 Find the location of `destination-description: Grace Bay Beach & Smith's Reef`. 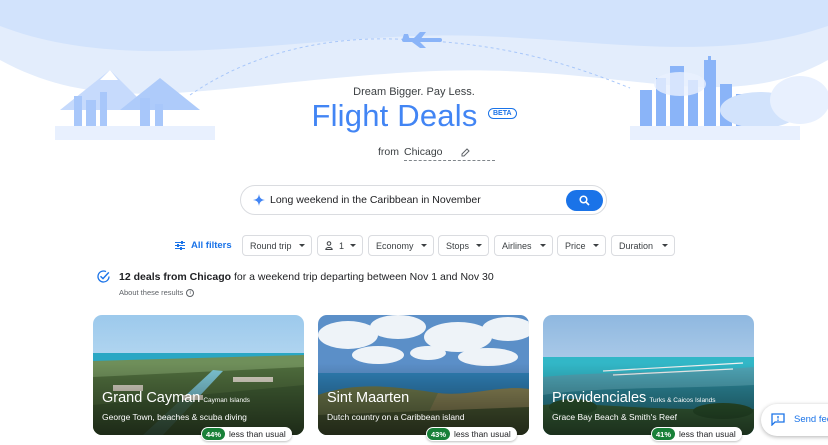

destination-description: Grace Bay Beach & Smith's Reef is located at coordinates (614, 417).